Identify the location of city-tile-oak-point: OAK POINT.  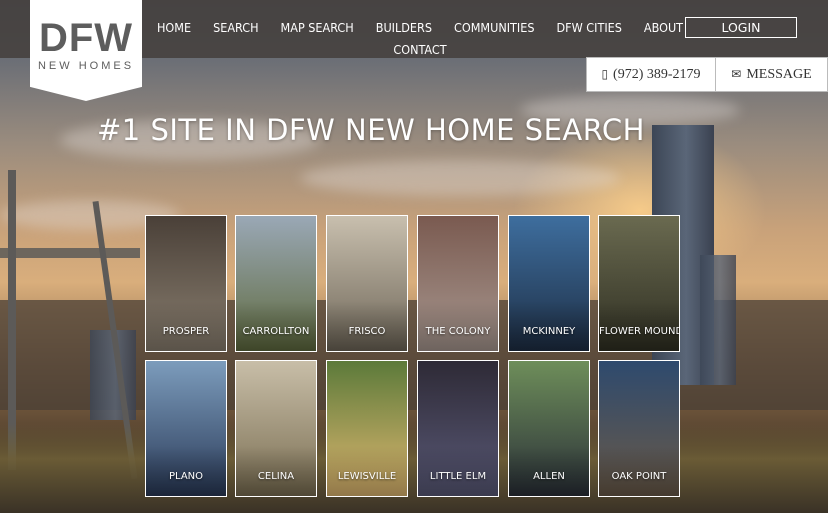
(639, 428).